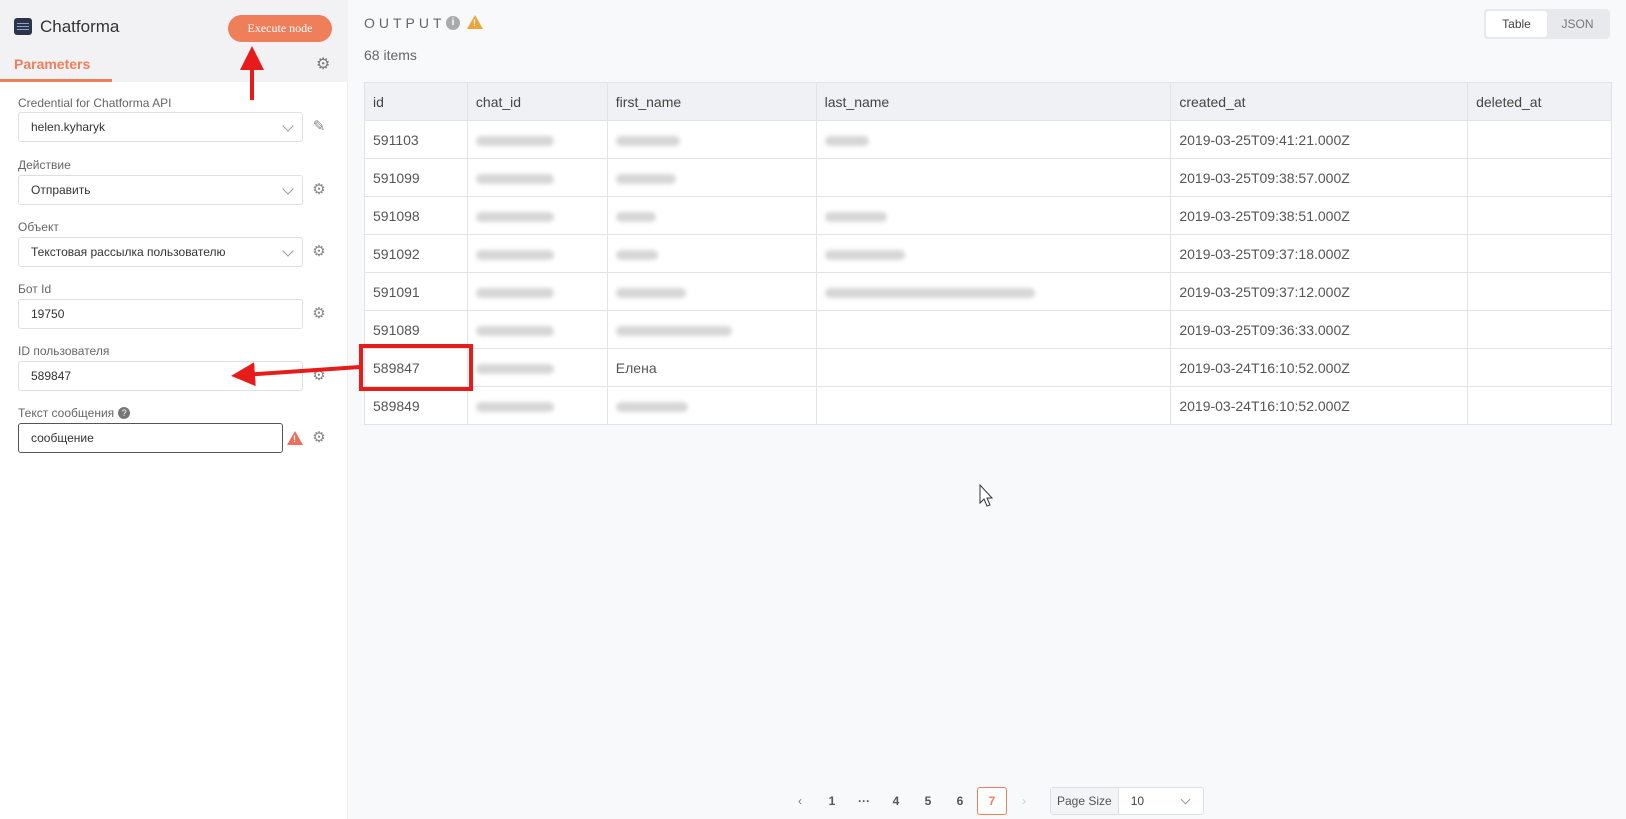 The image size is (1626, 819). I want to click on bot-id-input: 19750, so click(160, 314).